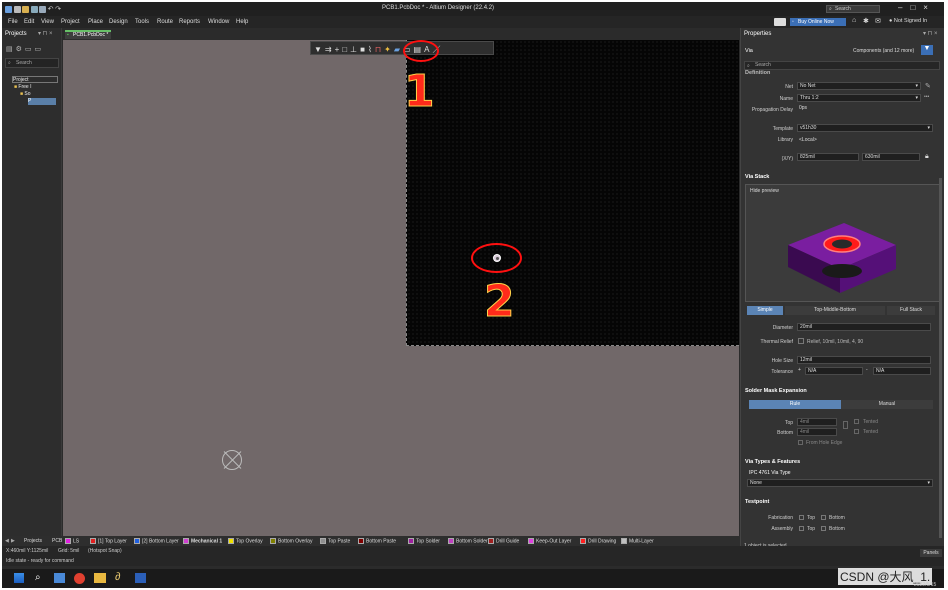 The height and width of the screenshot is (590, 948). Describe the element at coordinates (853, 9) in the screenshot. I see `global-search-input: ⌕ Search` at that location.